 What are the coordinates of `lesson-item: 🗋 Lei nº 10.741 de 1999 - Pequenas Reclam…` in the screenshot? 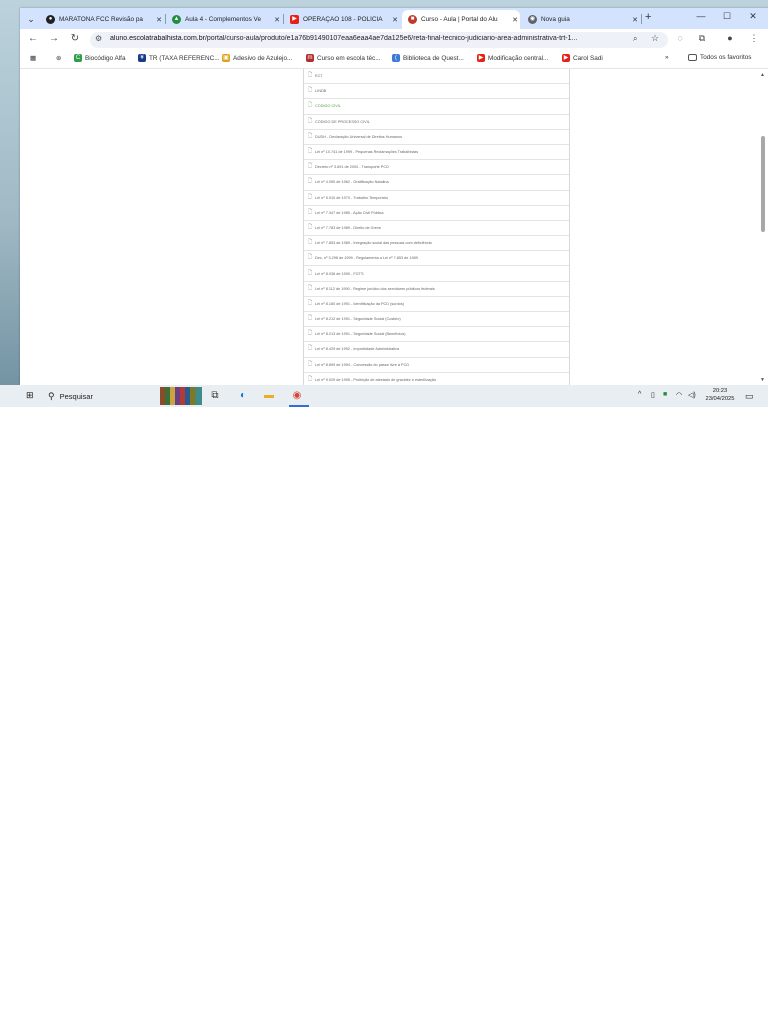 It's located at (436, 153).